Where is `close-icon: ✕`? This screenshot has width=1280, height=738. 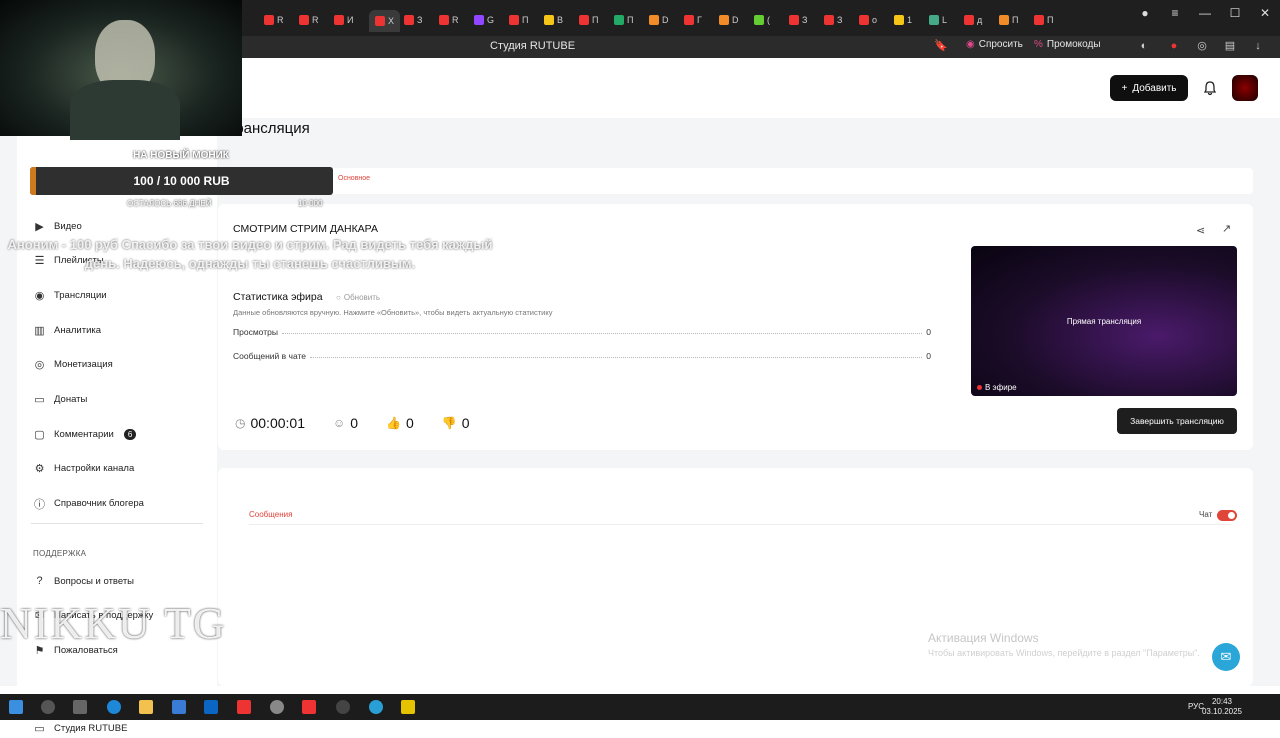 close-icon: ✕ is located at coordinates (1265, 13).